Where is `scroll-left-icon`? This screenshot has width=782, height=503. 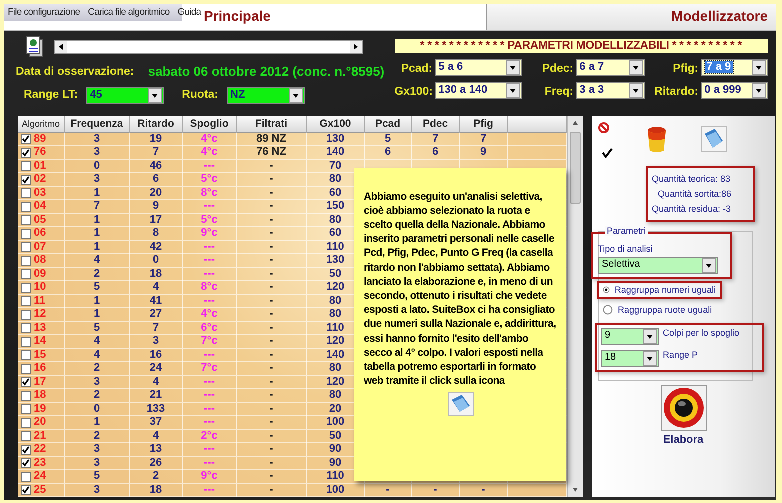
scroll-left-icon is located at coordinates (61, 46).